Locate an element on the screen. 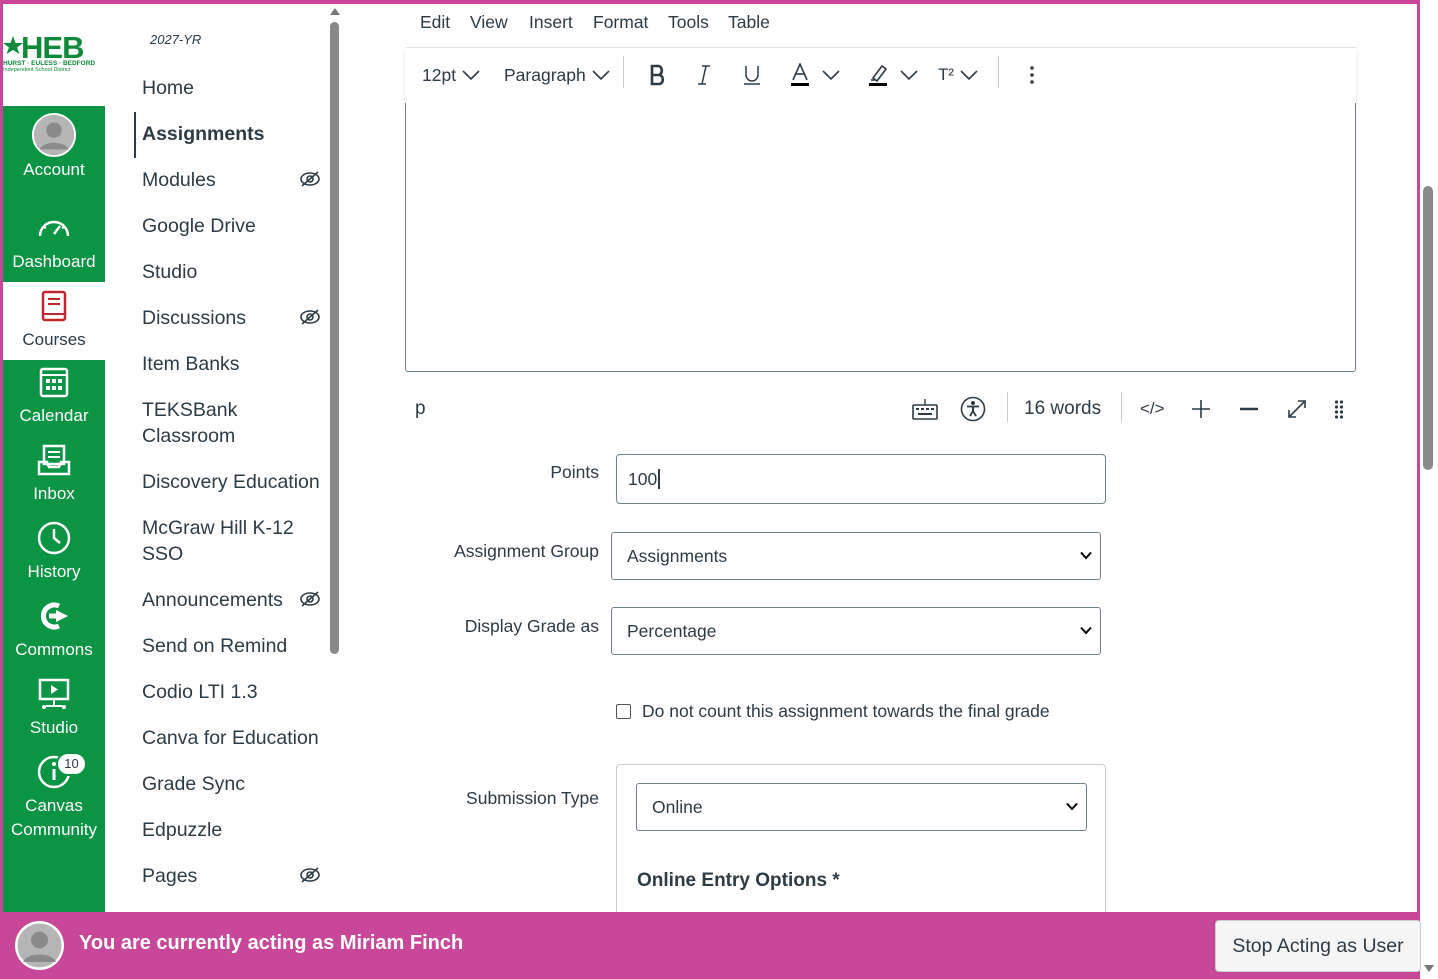  editor-menubar: Edit View Insert Format Tools Table is located at coordinates (880, 26).